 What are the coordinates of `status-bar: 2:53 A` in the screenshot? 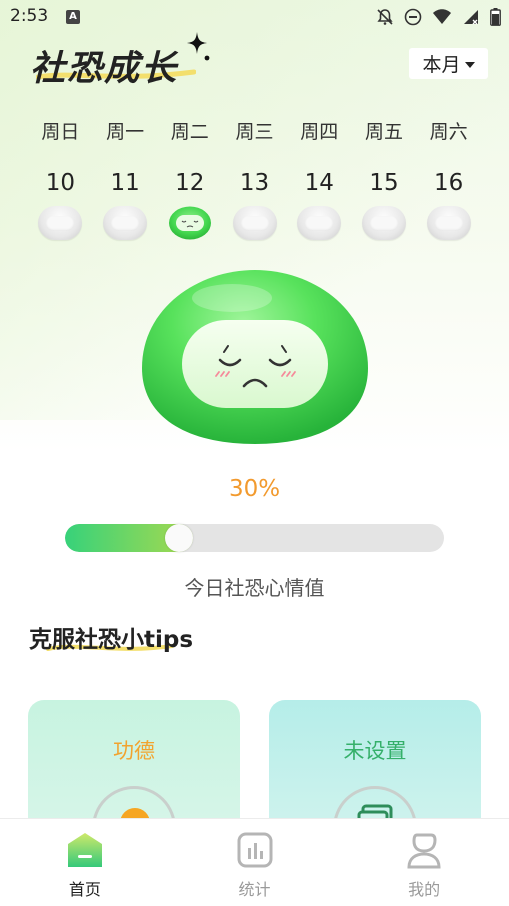 It's located at (254, 17).